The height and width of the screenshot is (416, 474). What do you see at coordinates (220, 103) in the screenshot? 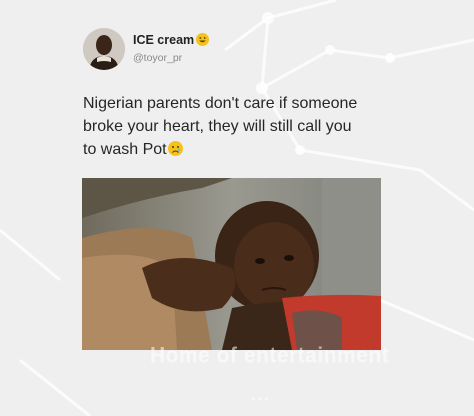
I see `tweet-line-1: Nigerian parents don't care if someone` at bounding box center [220, 103].